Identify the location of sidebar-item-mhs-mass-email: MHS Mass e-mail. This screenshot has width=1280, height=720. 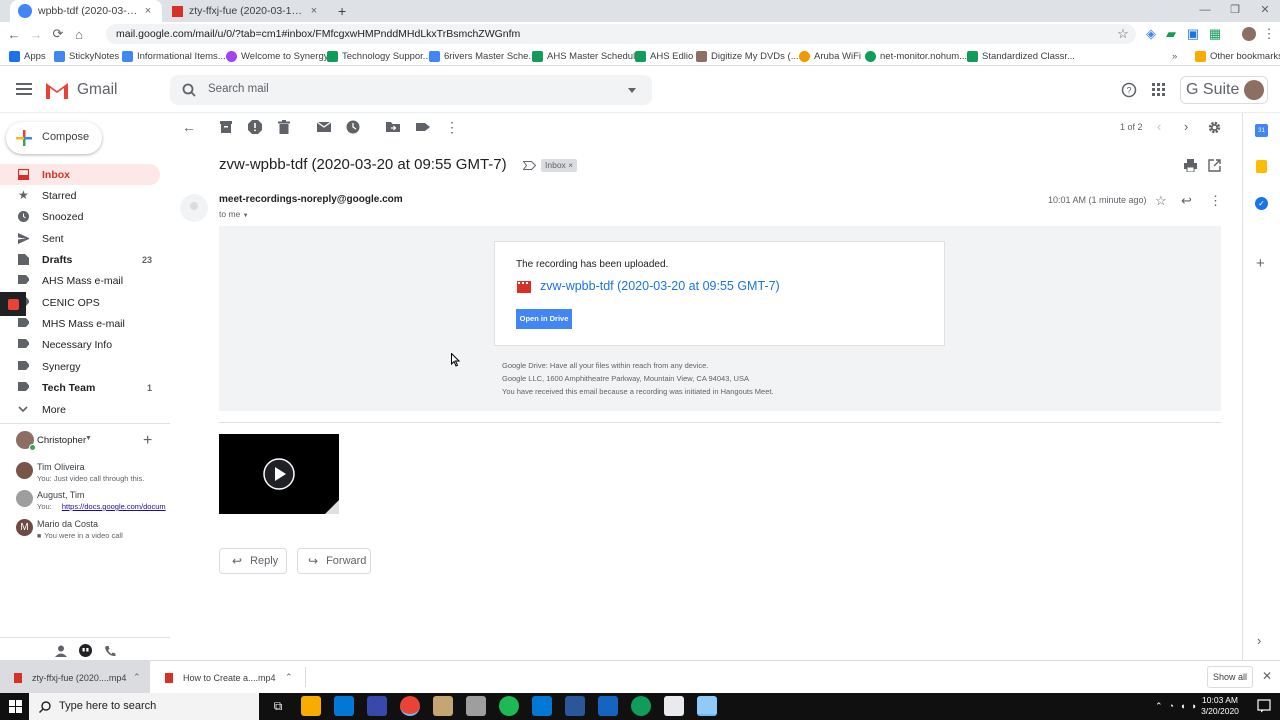
(80, 323).